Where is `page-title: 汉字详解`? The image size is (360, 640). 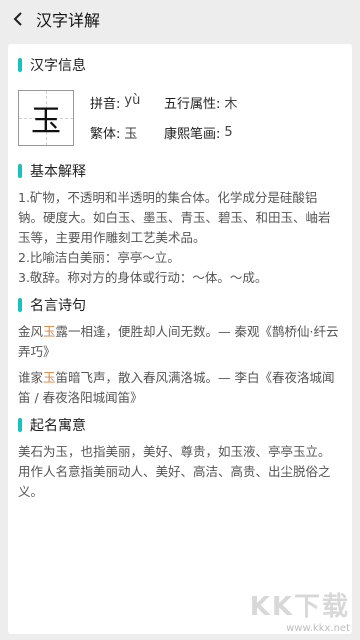
page-title: 汉字详解 is located at coordinates (68, 20).